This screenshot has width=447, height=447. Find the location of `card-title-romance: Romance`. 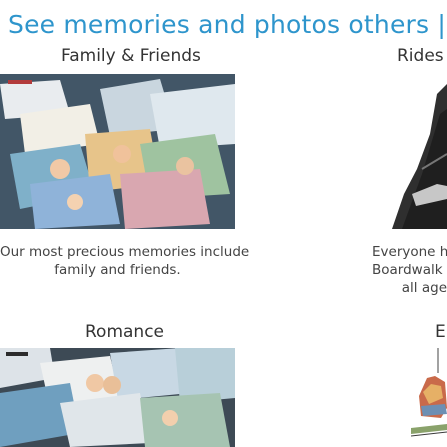

card-title-romance: Romance is located at coordinates (124, 332).